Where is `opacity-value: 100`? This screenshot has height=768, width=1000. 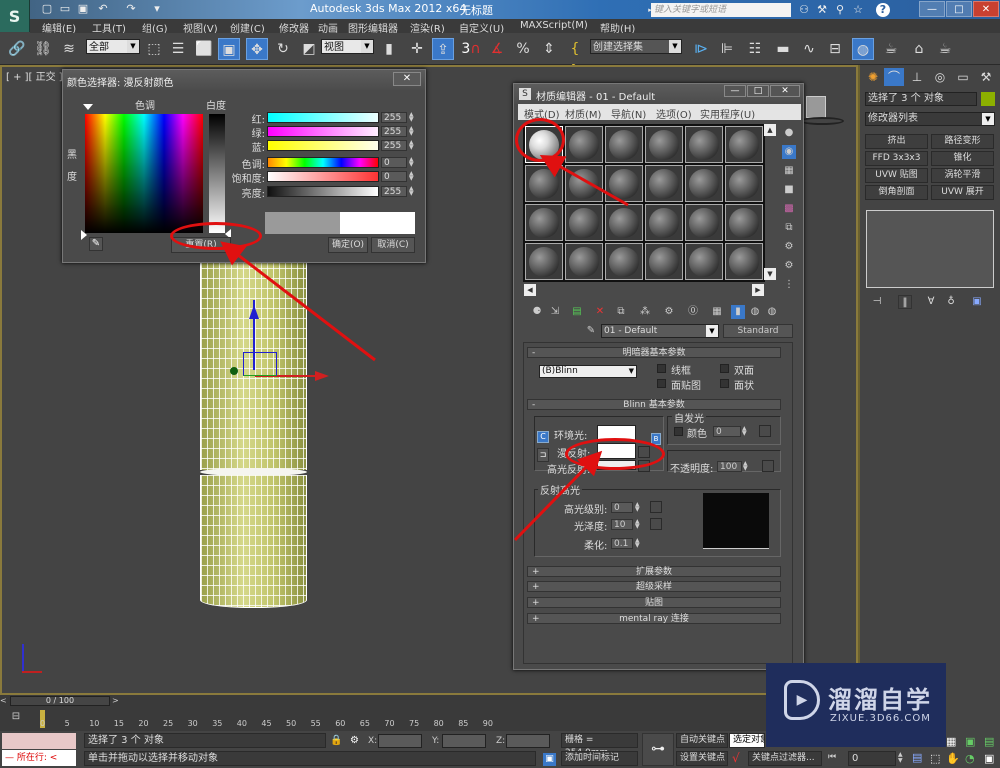
opacity-value: 100 is located at coordinates (729, 466).